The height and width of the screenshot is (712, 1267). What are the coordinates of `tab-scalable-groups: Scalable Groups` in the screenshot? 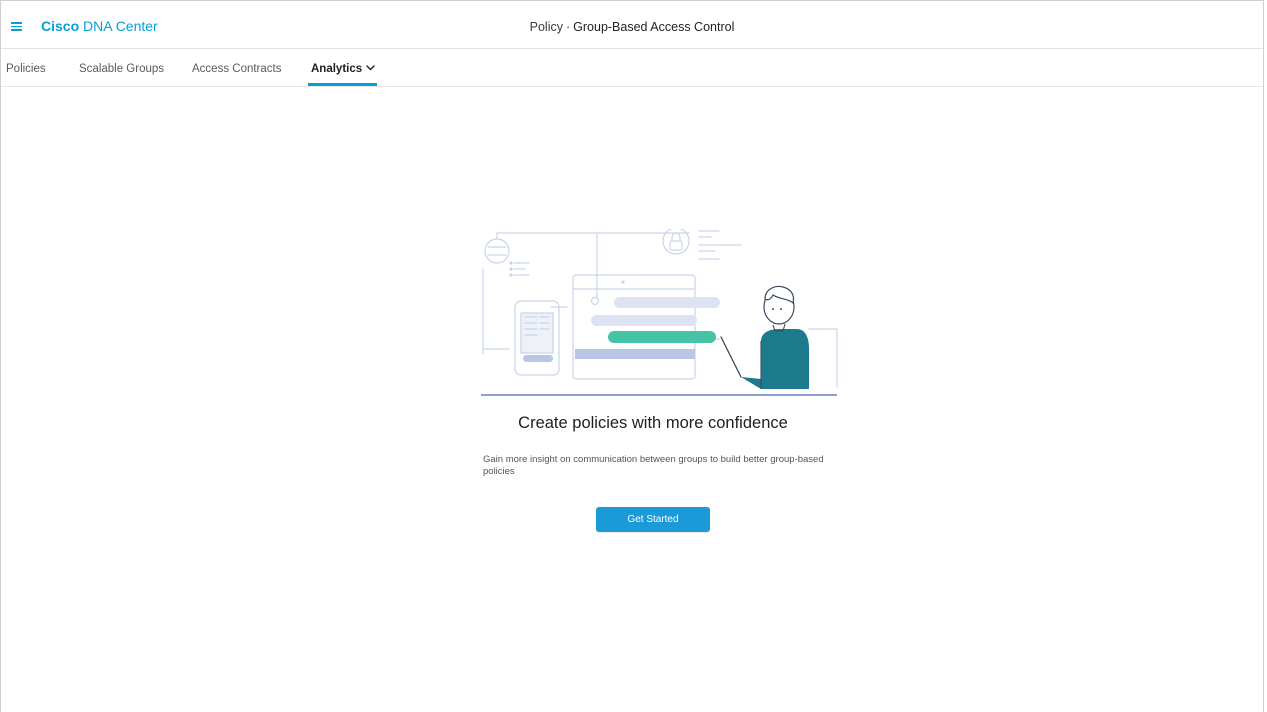 It's located at (121, 69).